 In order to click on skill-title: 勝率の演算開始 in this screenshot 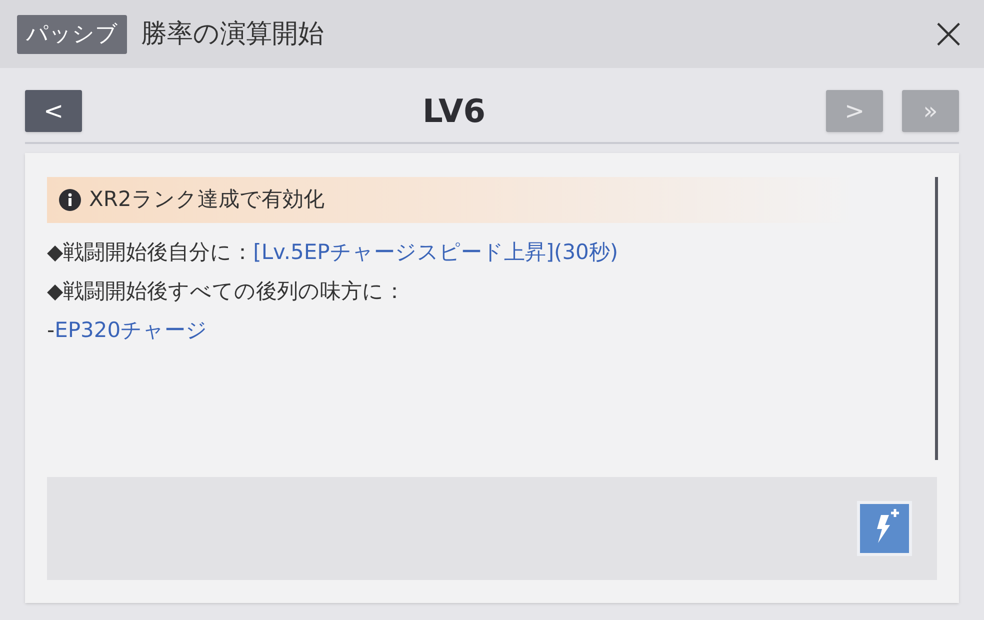, I will do `click(233, 34)`.